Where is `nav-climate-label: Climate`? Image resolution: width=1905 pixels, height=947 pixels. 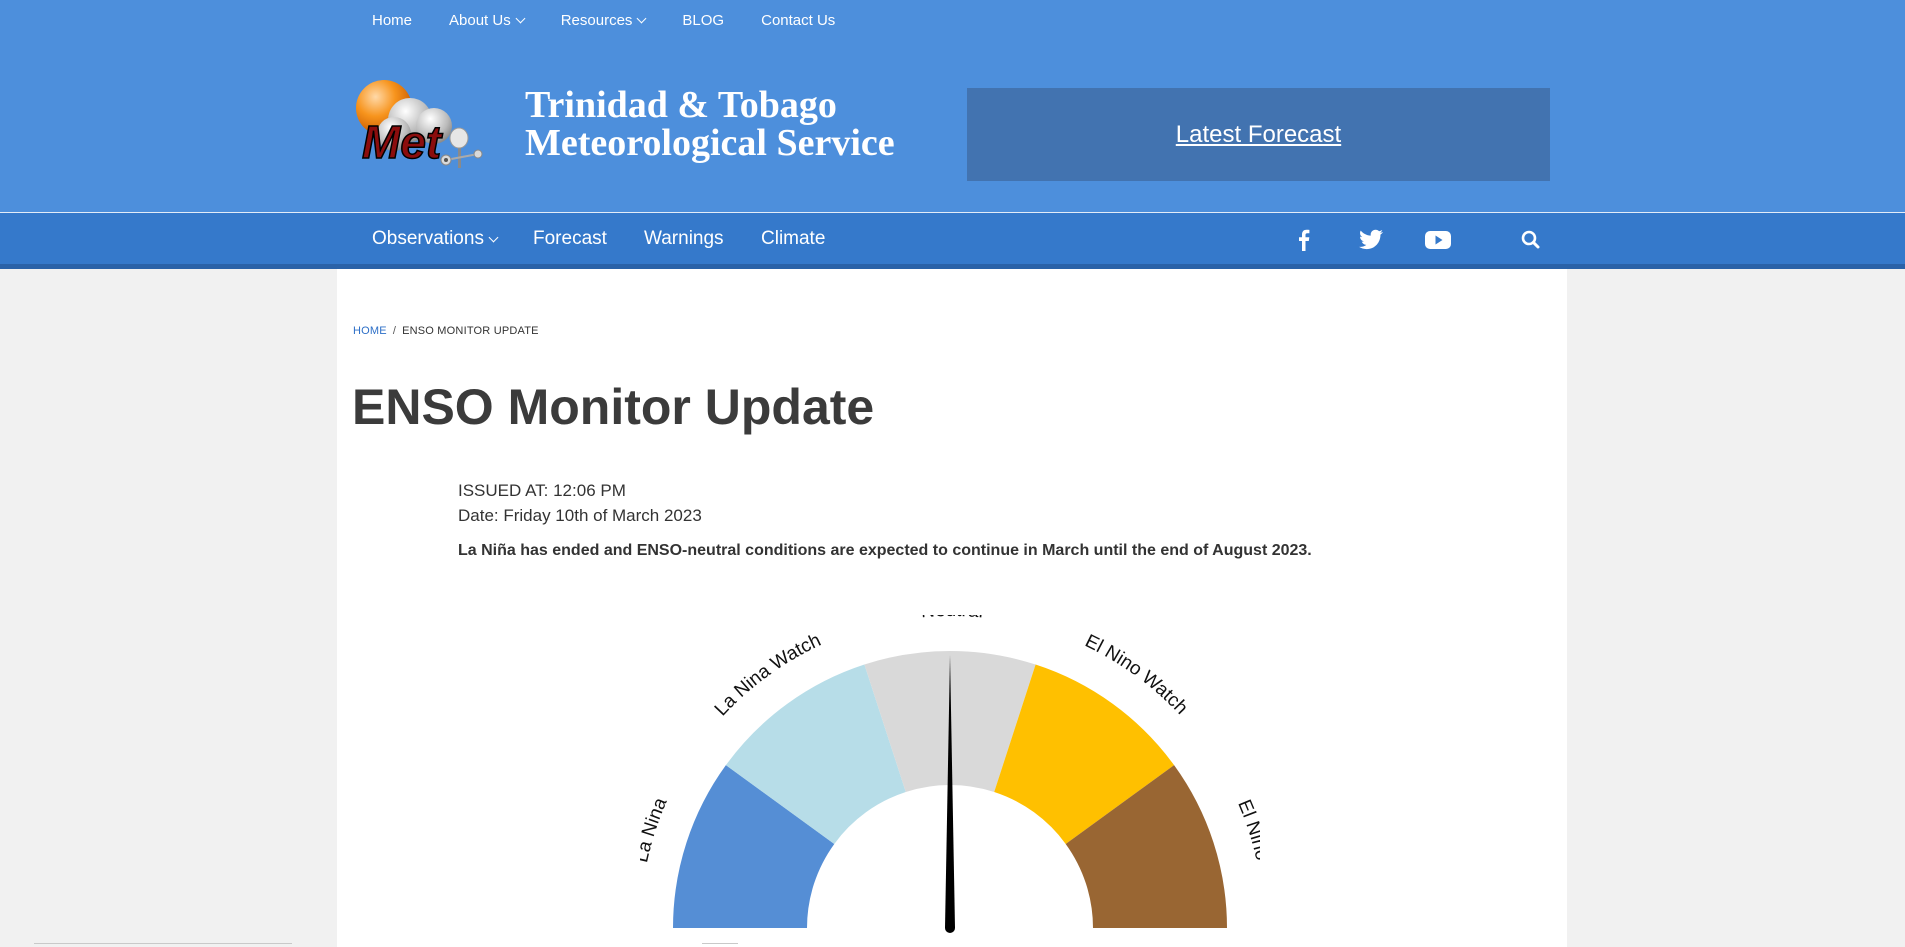
nav-climate-label: Climate is located at coordinates (793, 238).